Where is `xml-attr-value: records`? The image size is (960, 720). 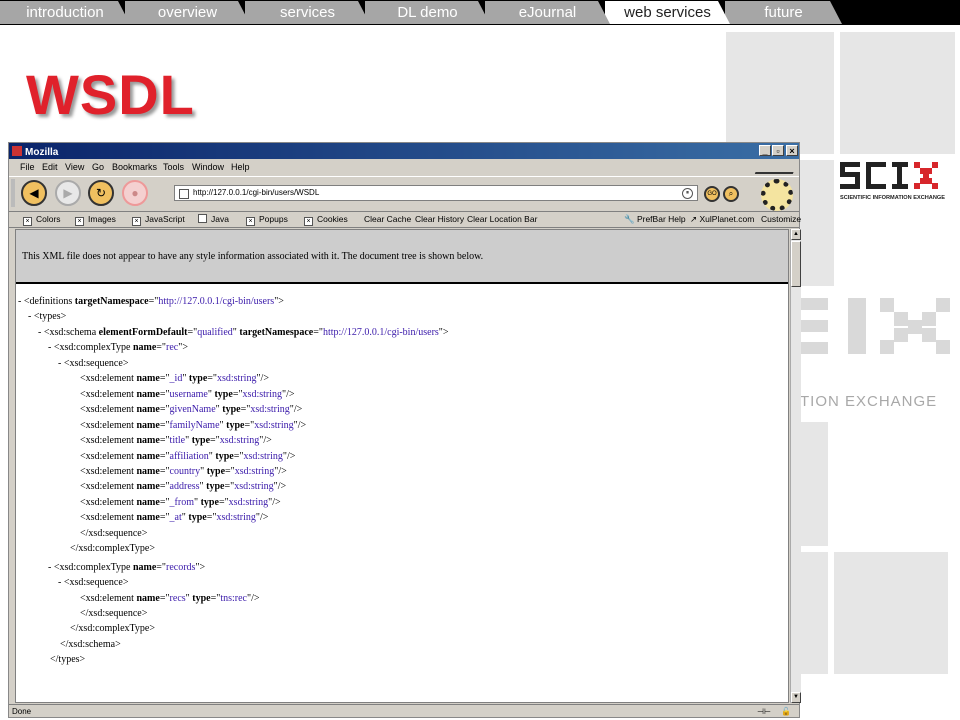 xml-attr-value: records is located at coordinates (181, 567).